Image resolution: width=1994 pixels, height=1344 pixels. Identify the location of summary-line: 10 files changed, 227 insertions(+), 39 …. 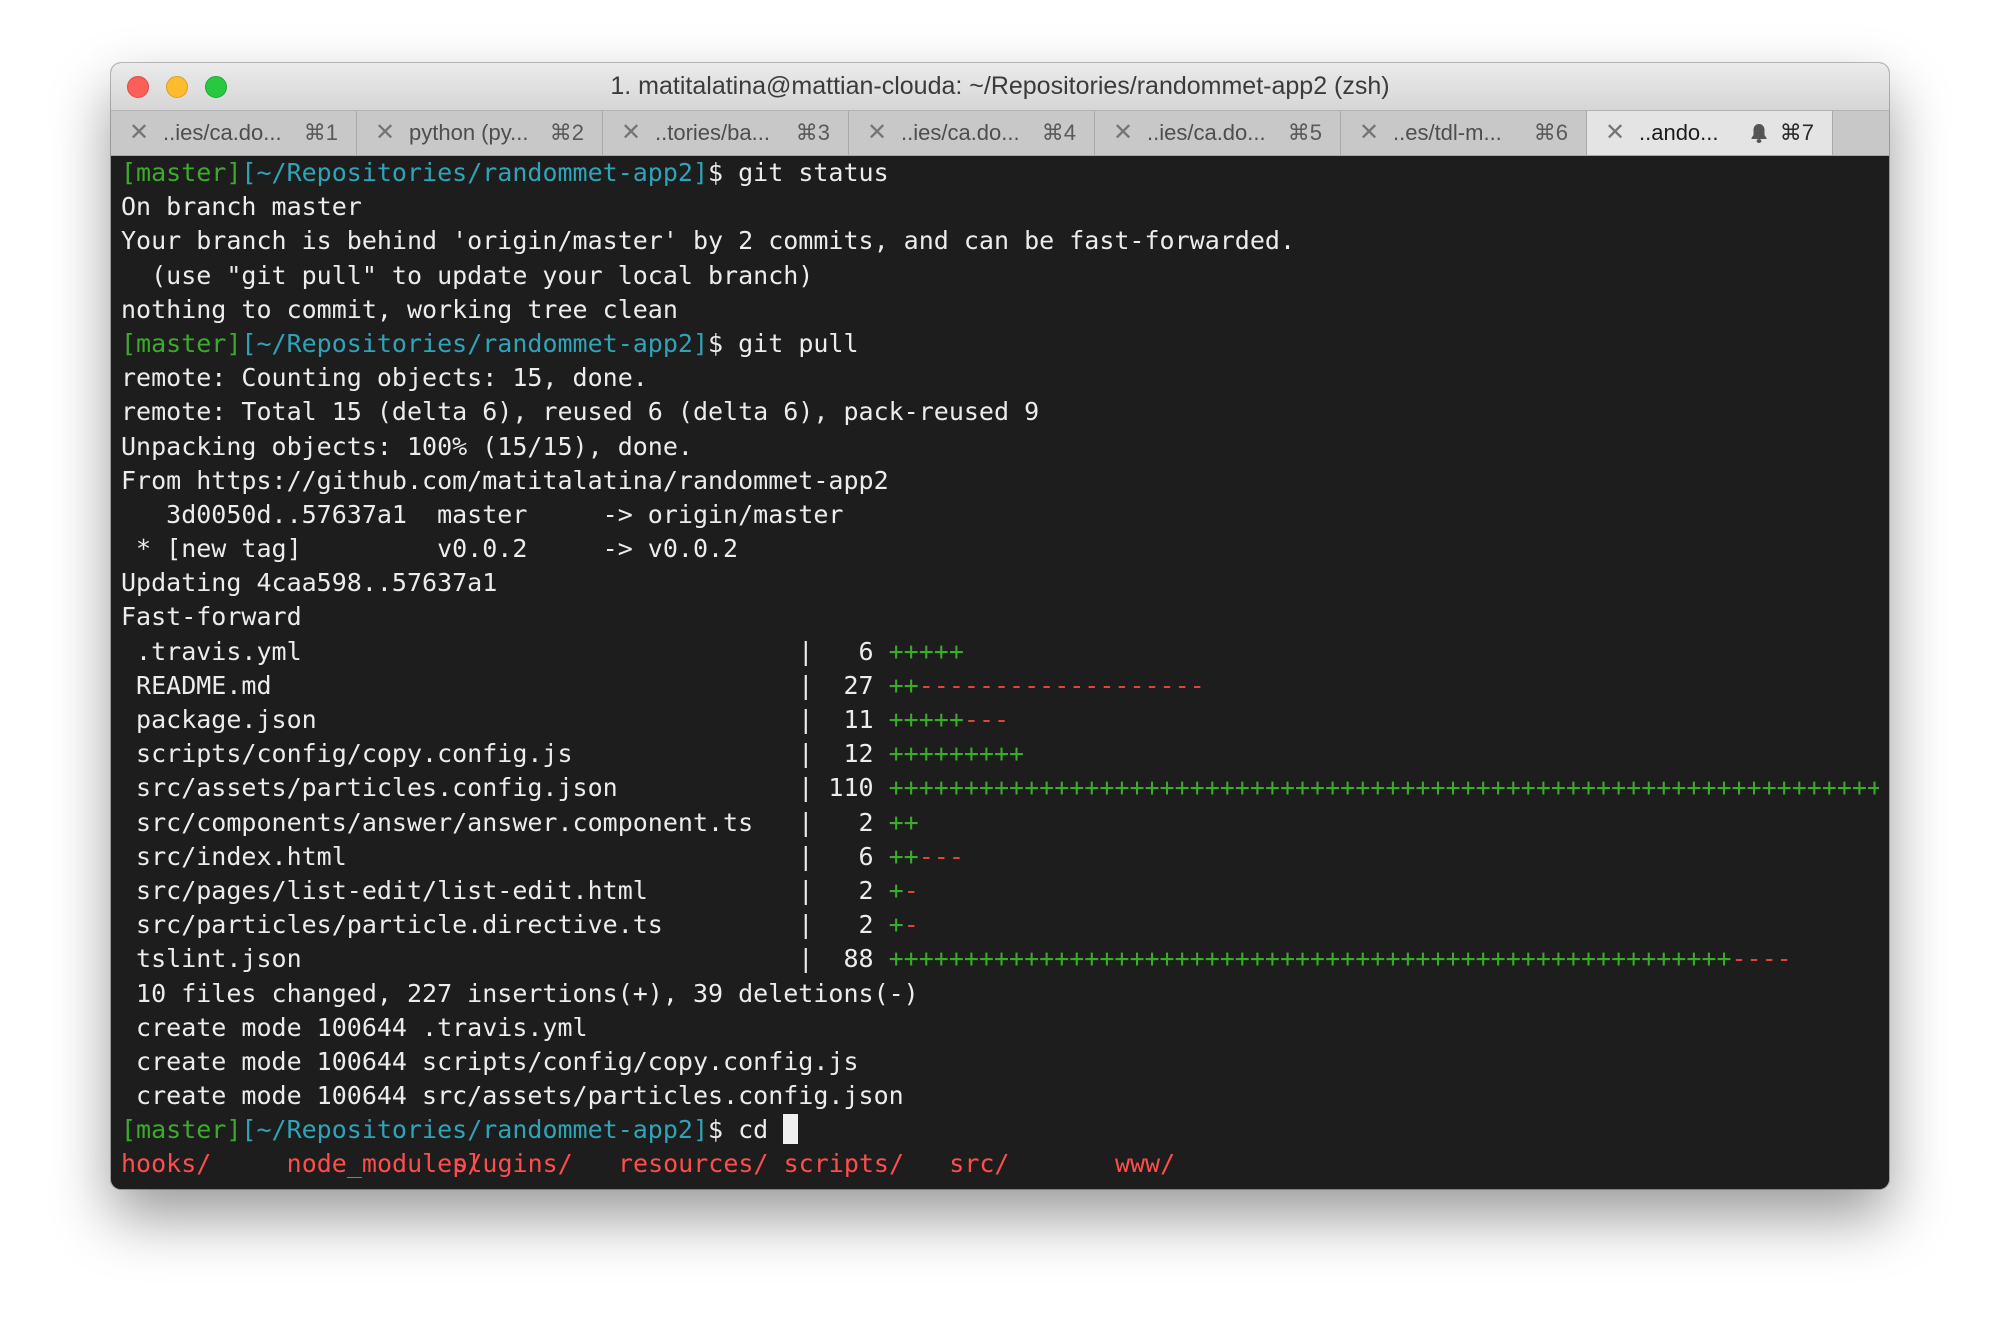
(520, 993).